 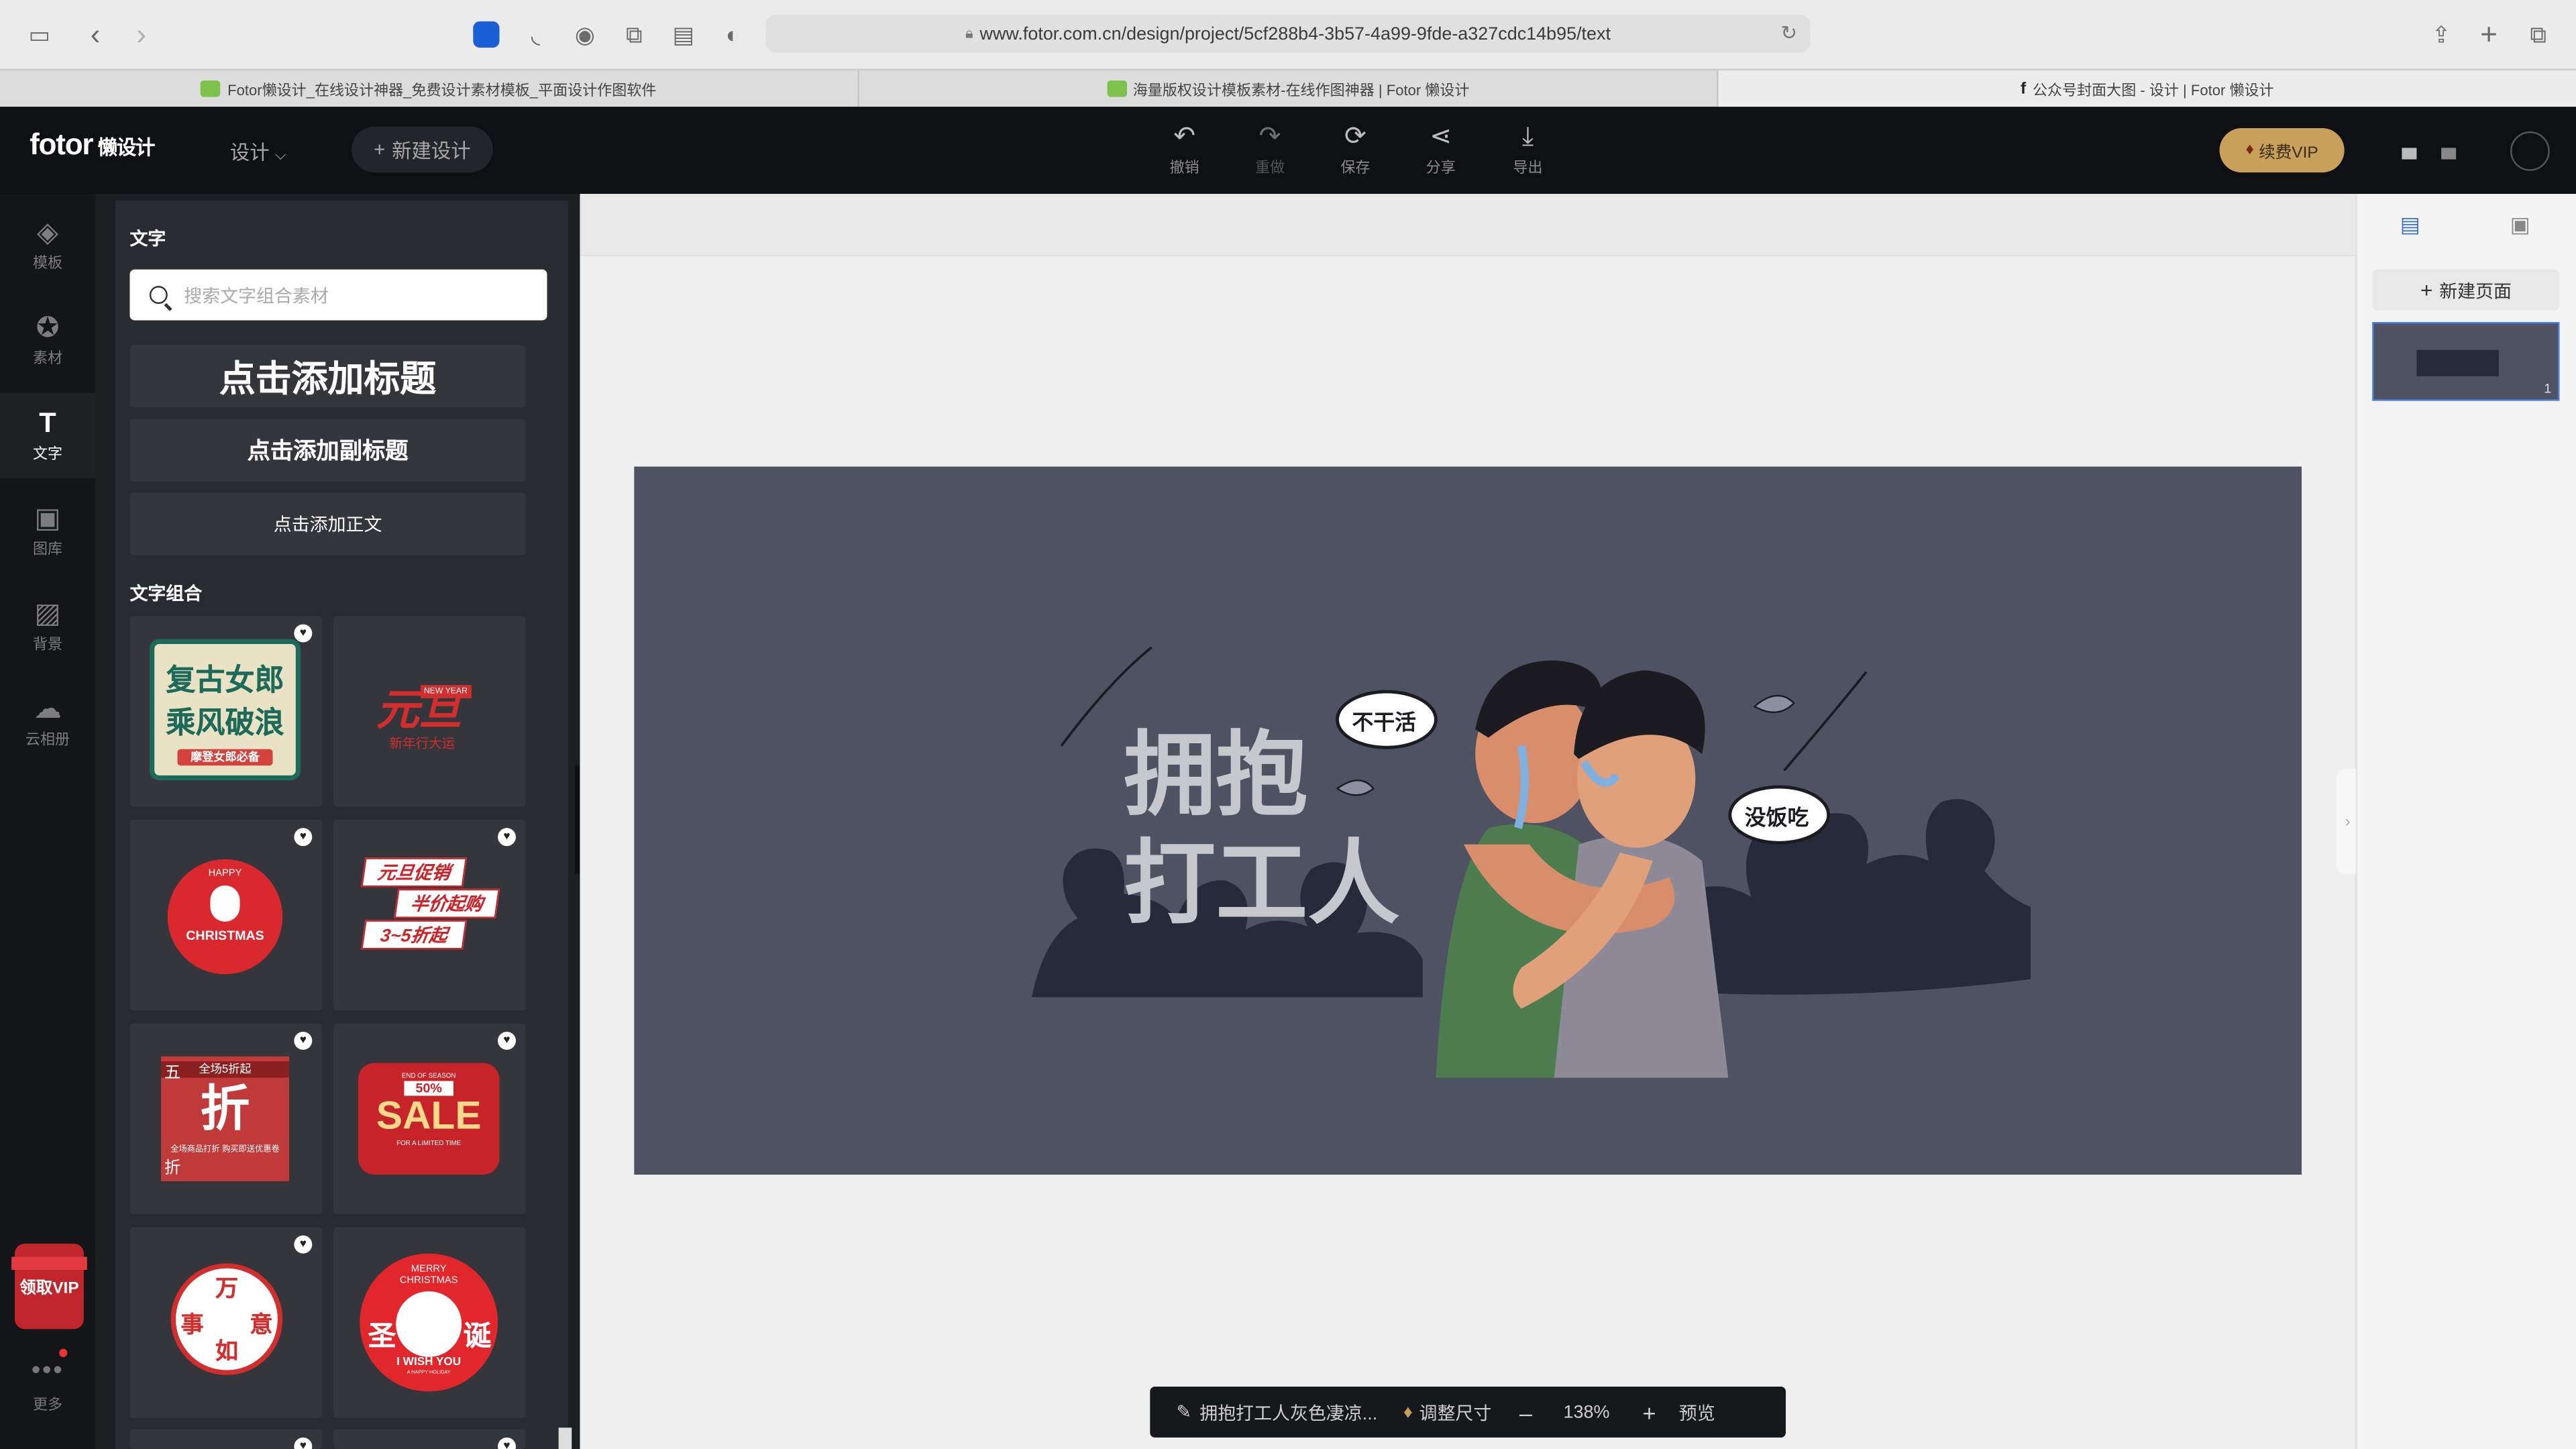 What do you see at coordinates (429, 915) in the screenshot?
I see `text-combo-promo: 元旦促销 半价起购 3~5折起 ♥` at bounding box center [429, 915].